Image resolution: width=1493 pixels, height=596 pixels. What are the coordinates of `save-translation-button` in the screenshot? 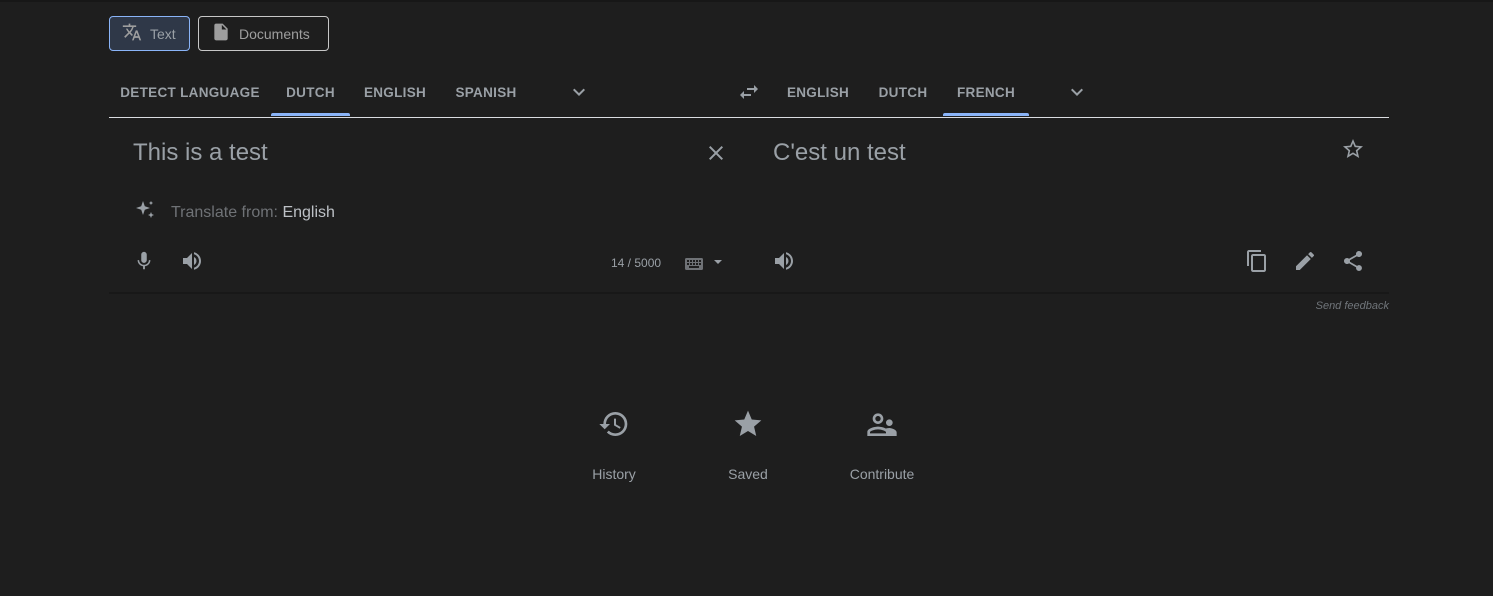 It's located at (1353, 149).